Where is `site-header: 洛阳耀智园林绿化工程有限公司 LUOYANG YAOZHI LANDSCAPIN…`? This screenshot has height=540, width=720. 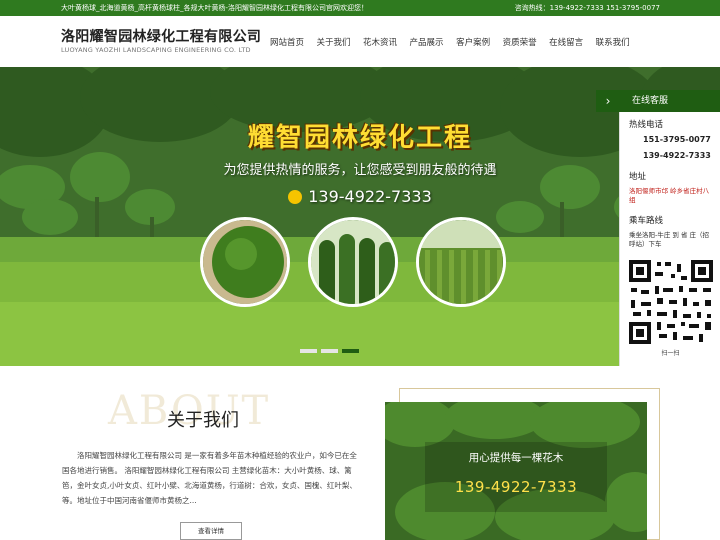
site-header: 洛阳耀智园林绿化工程有限公司 LUOYANG YAOZHI LANDSCAPIN… is located at coordinates (360, 41).